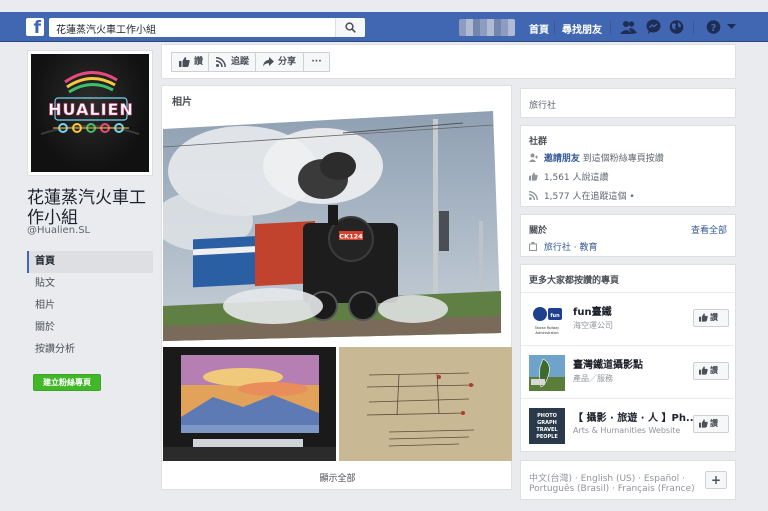 This screenshot has width=768, height=511. Describe the element at coordinates (546, 328) in the screenshot. I see `svg-text: Taiwan Railway` at that location.